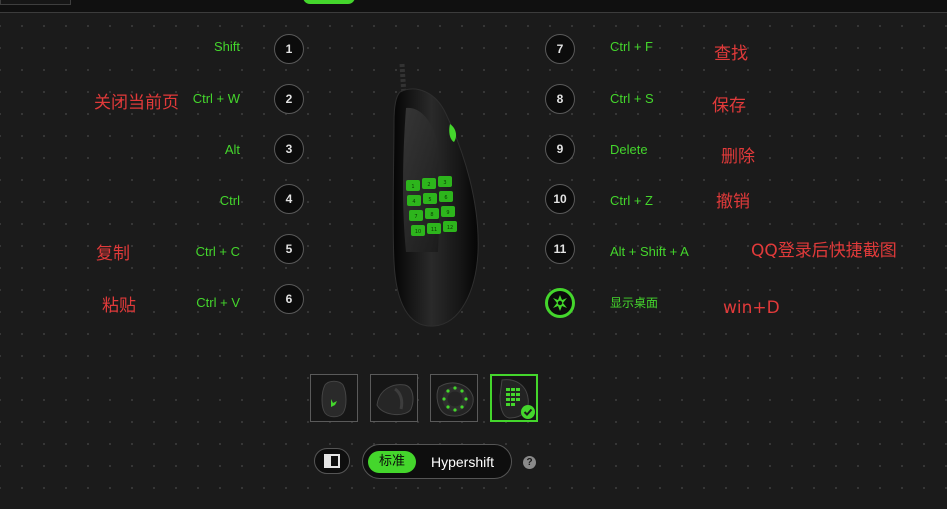  I want to click on view-thumb-side, so click(394, 398).